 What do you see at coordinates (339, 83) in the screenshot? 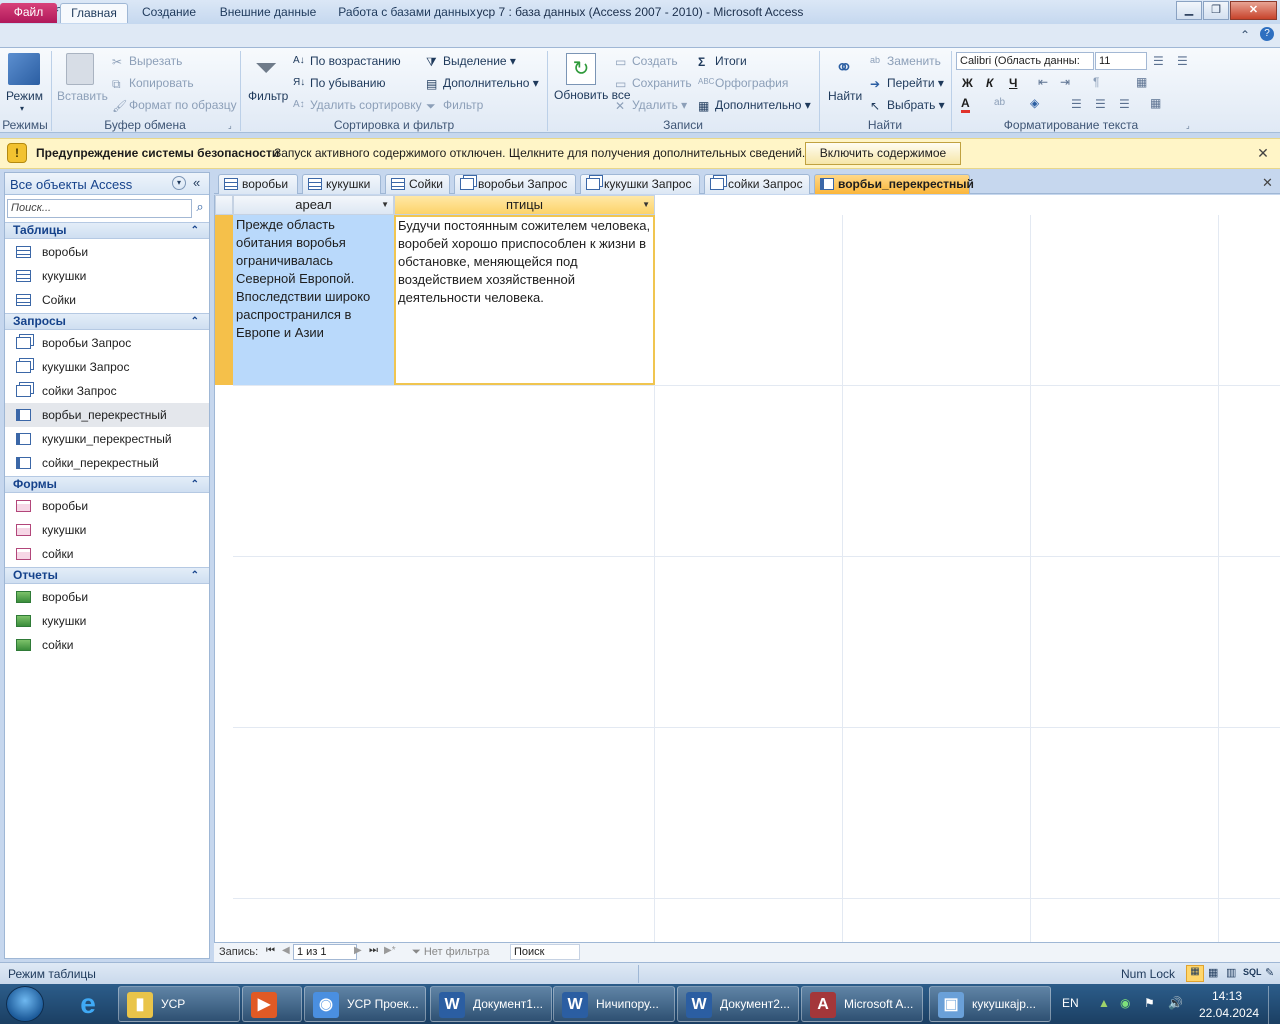
I see `sort-descending-button: Я↓ По убыванию` at bounding box center [339, 83].